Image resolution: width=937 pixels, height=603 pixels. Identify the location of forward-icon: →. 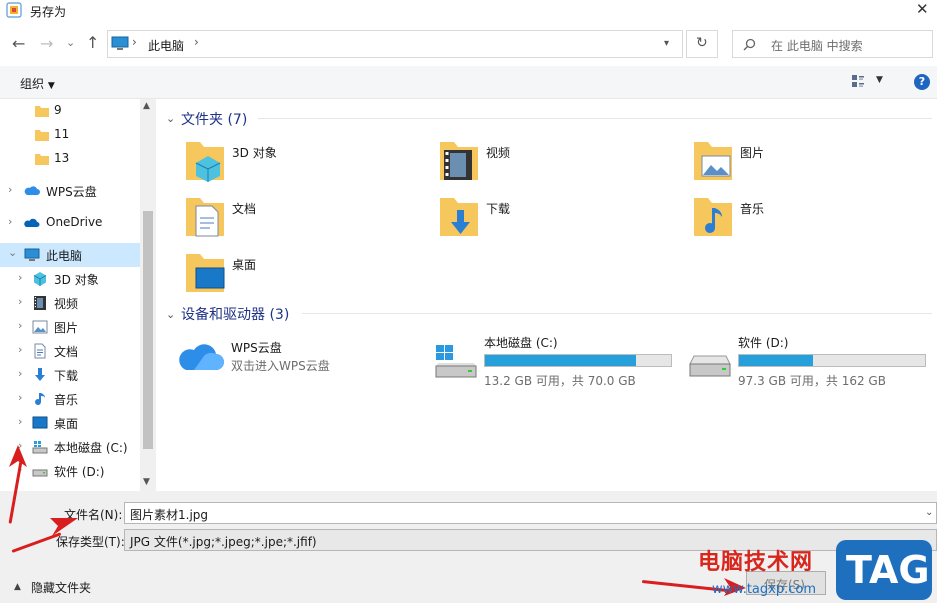
(46, 43).